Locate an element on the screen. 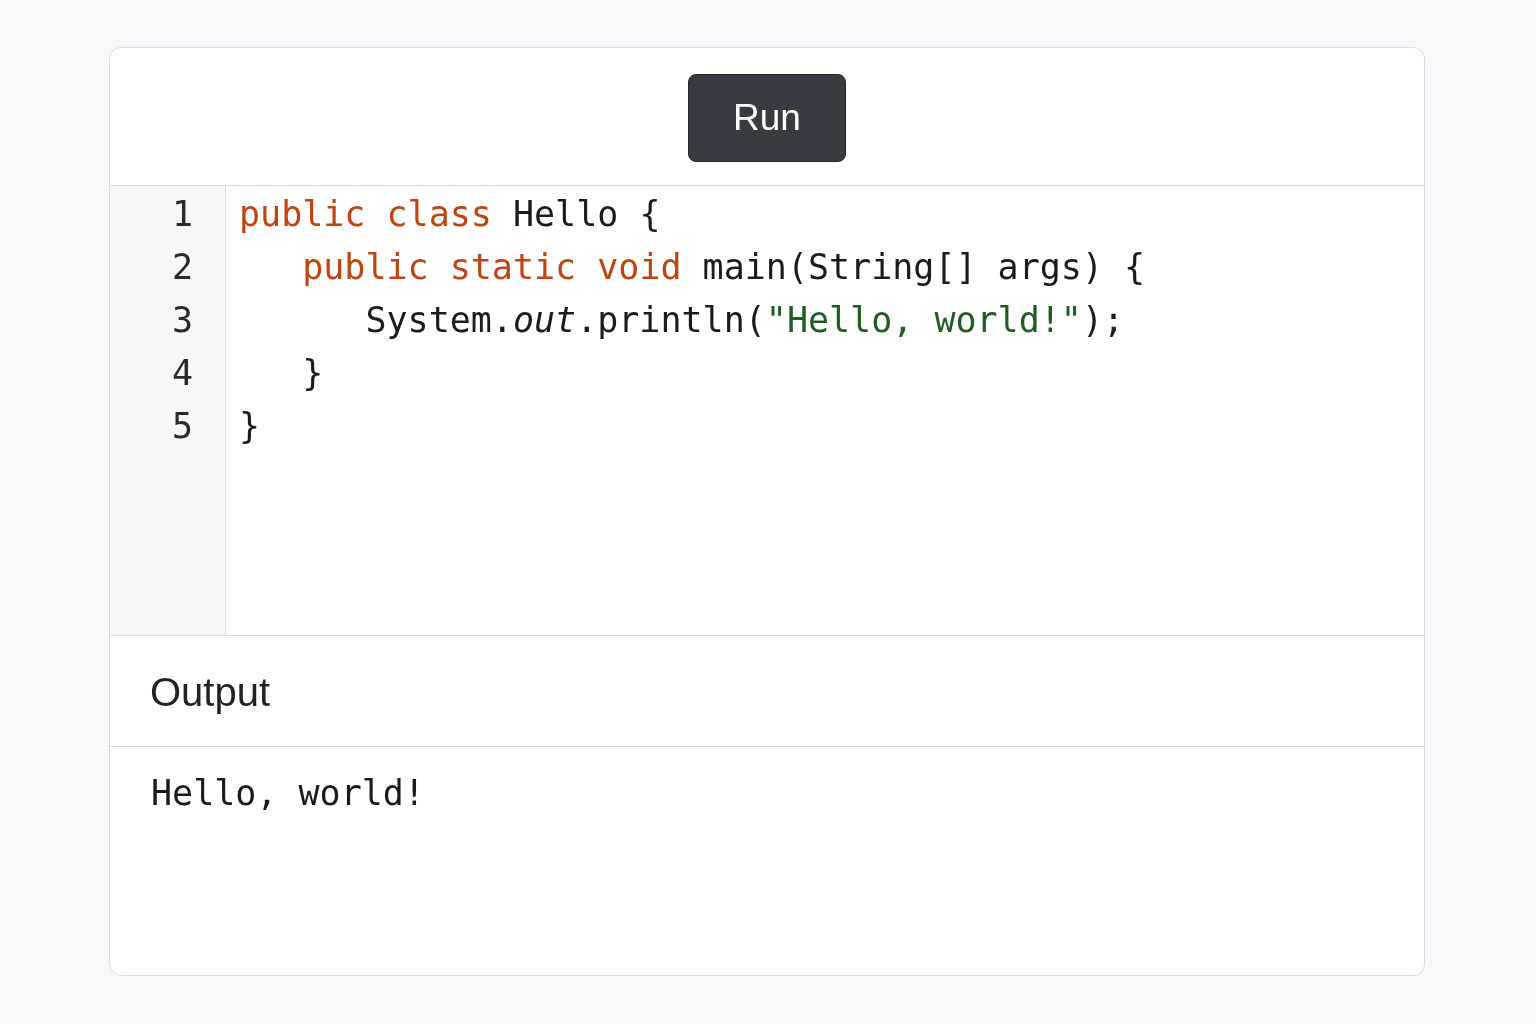  output-text: Hello, world! is located at coordinates (288, 793).